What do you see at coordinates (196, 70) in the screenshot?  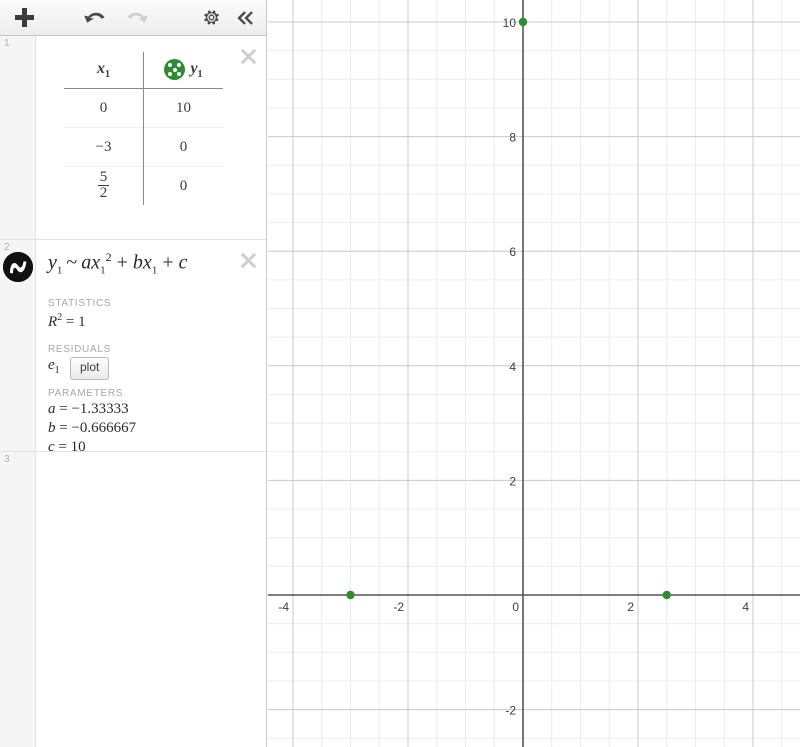 I see `column-header-y-label: y1` at bounding box center [196, 70].